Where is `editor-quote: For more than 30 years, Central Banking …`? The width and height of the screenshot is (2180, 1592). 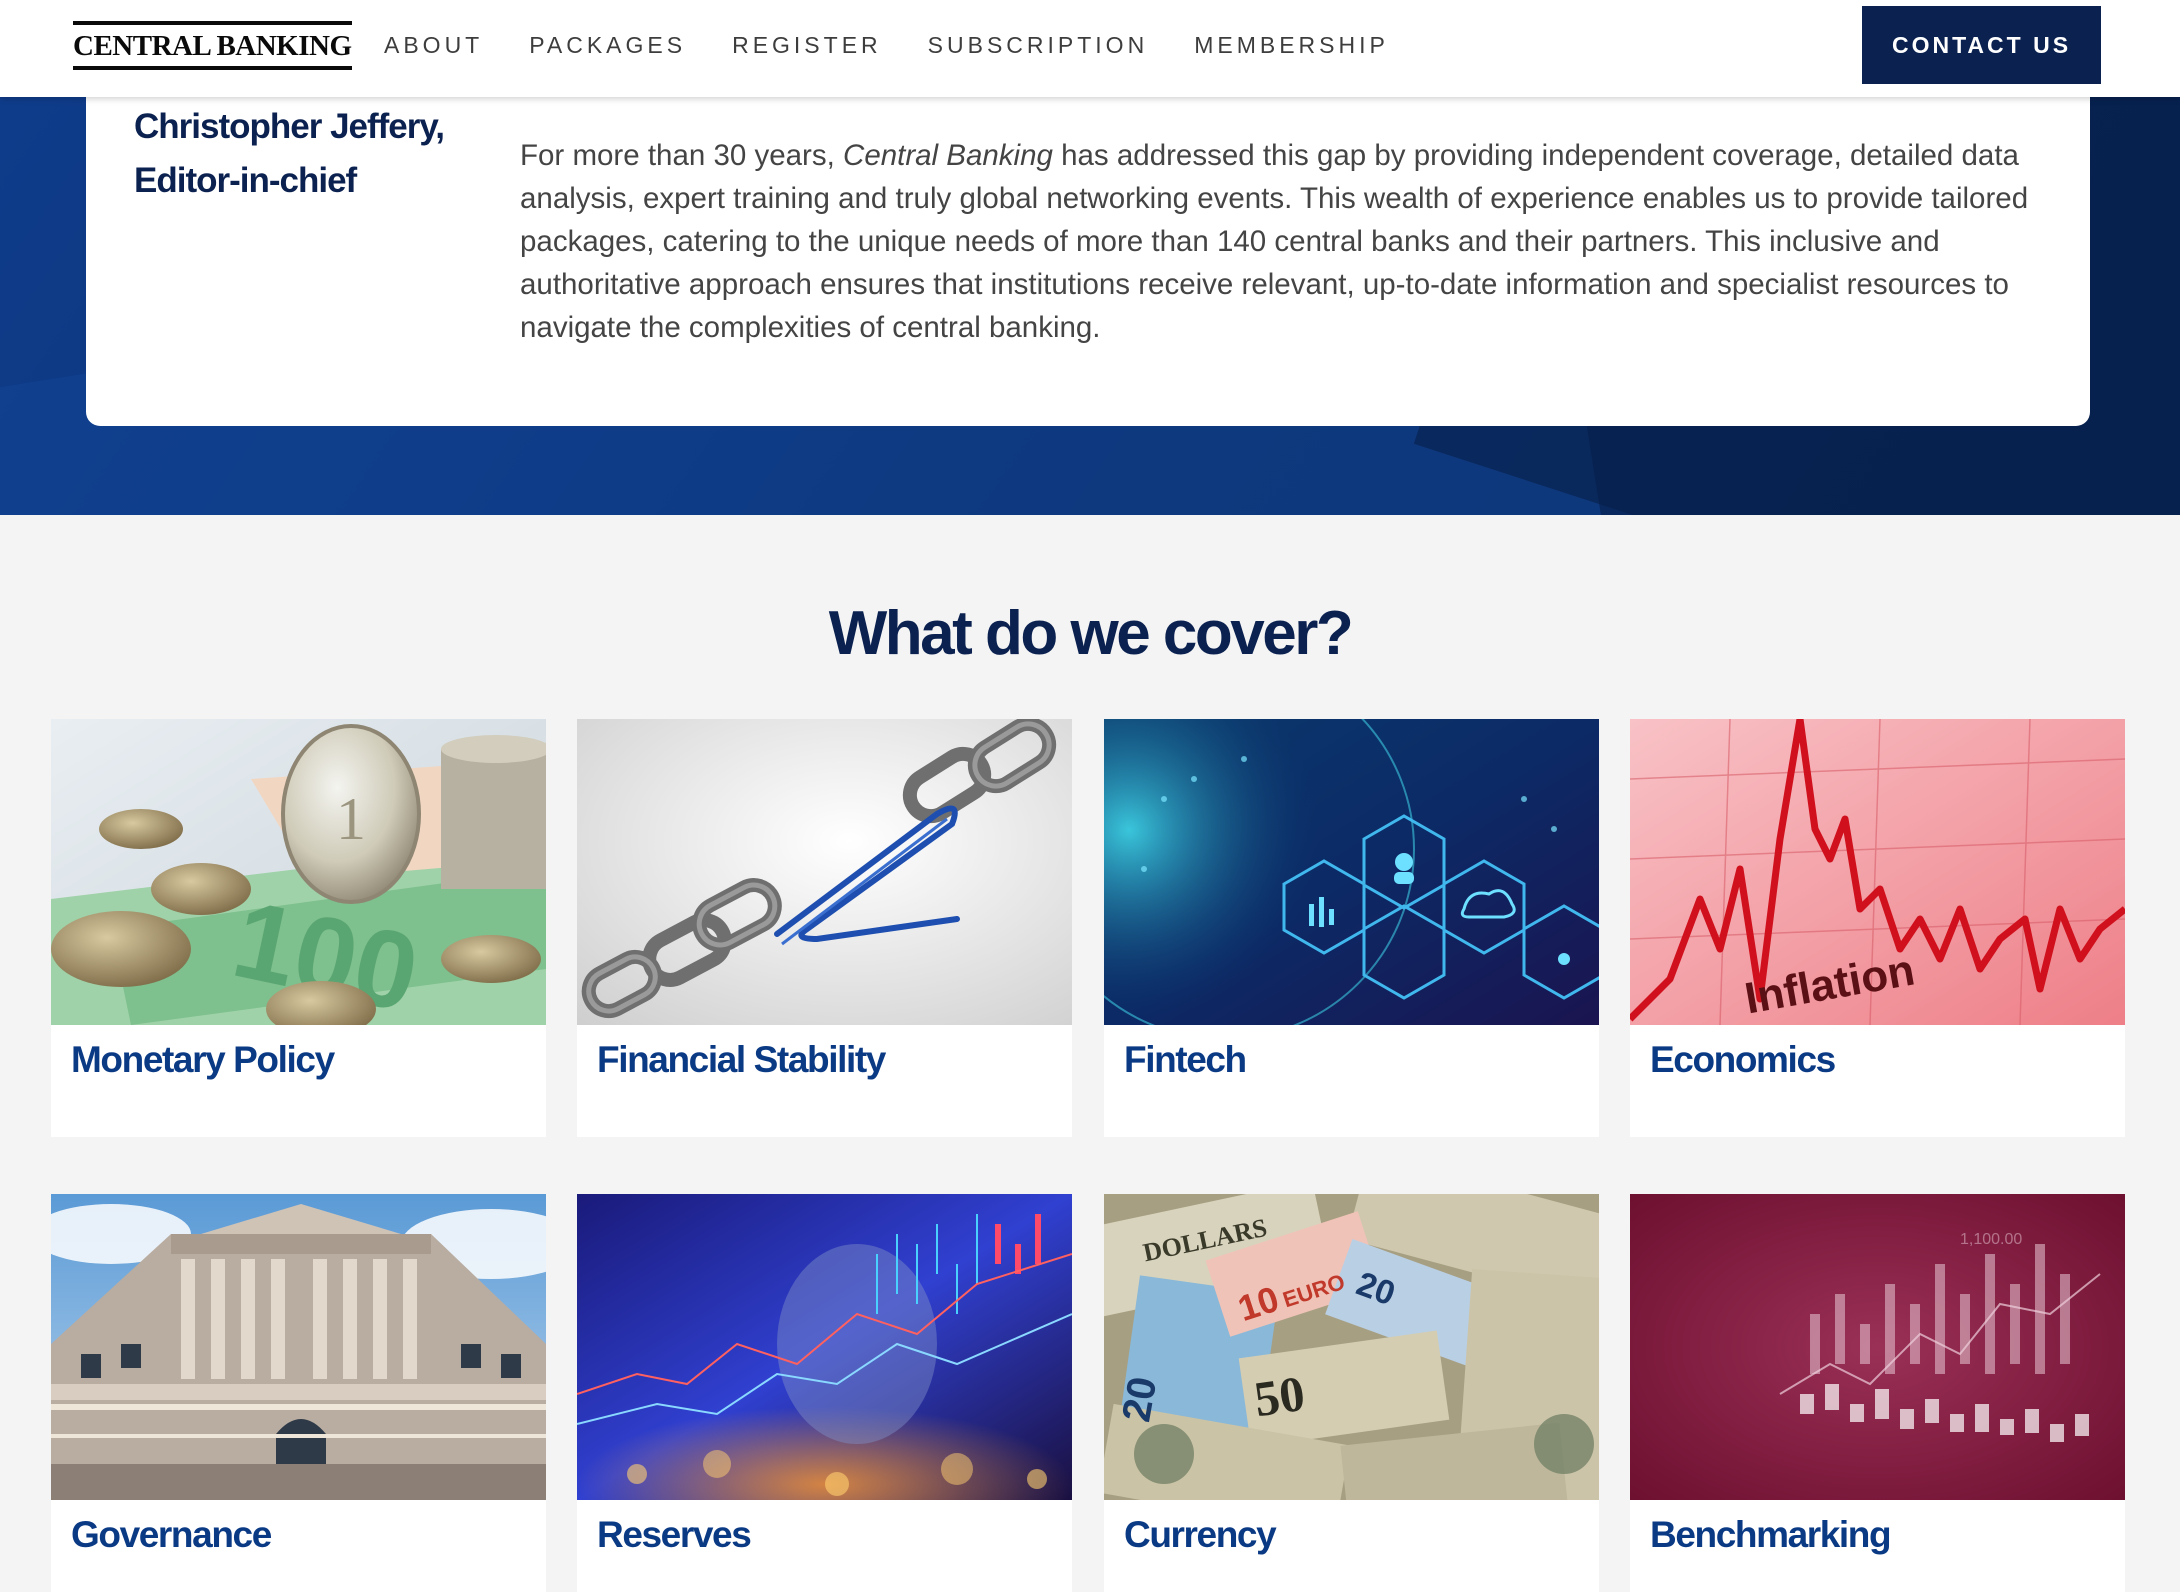 editor-quote: For more than 30 years, Central Banking … is located at coordinates (1280, 241).